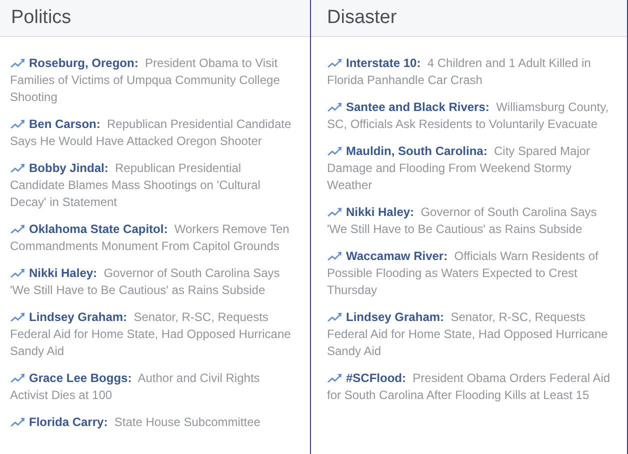  What do you see at coordinates (152, 422) in the screenshot?
I see `trending-item: Florida Carry: State House Subcommittee` at bounding box center [152, 422].